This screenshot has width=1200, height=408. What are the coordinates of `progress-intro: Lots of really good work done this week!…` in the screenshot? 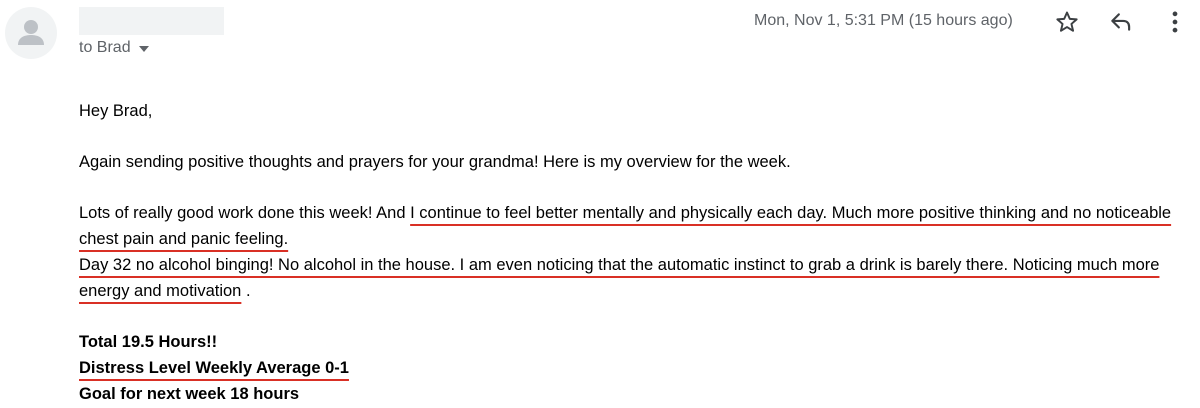 It's located at (245, 213).